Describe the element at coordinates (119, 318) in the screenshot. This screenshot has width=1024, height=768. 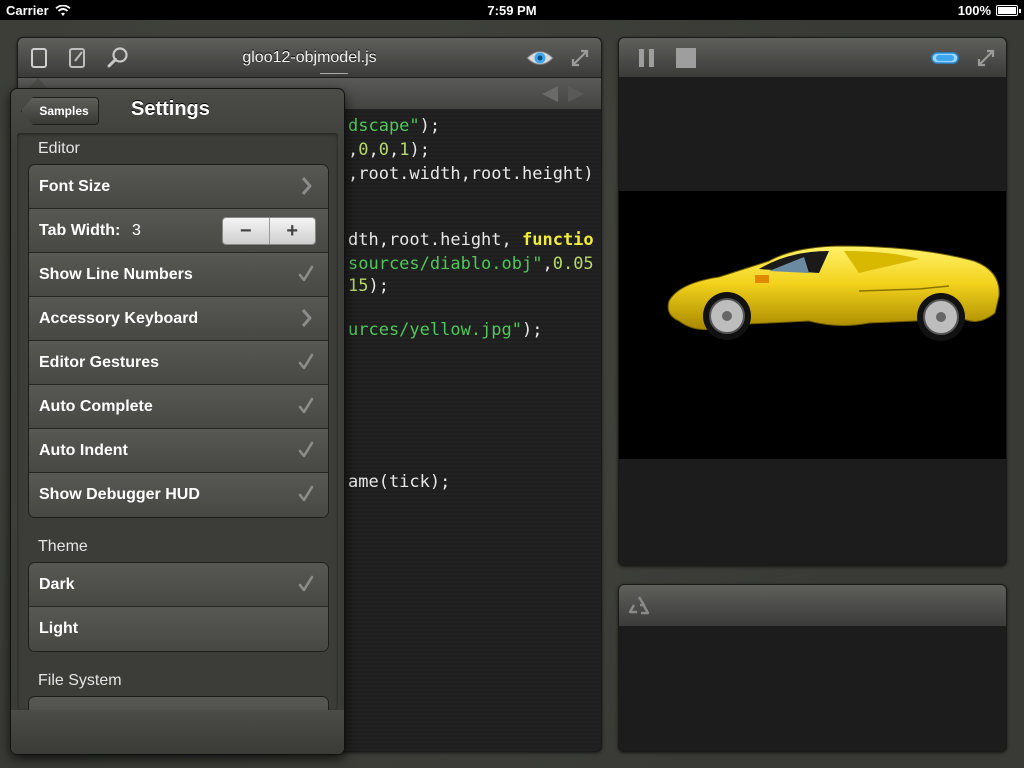
I see `settings-row-label: Accessory Keyboard` at that location.